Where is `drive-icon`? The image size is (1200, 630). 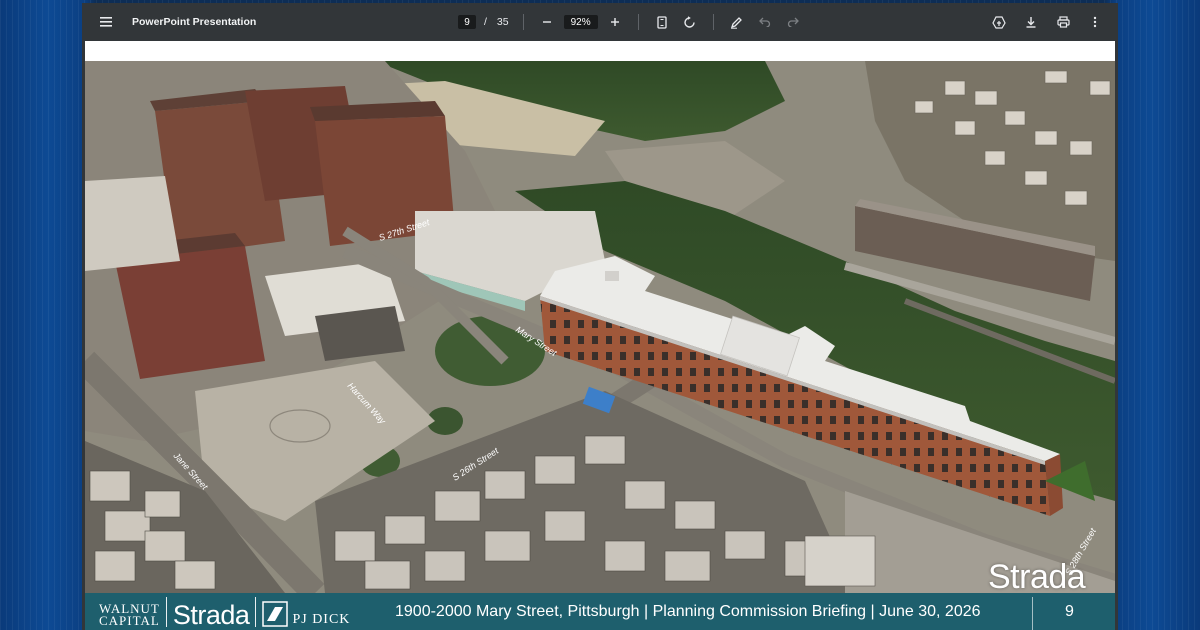
drive-icon is located at coordinates (999, 22).